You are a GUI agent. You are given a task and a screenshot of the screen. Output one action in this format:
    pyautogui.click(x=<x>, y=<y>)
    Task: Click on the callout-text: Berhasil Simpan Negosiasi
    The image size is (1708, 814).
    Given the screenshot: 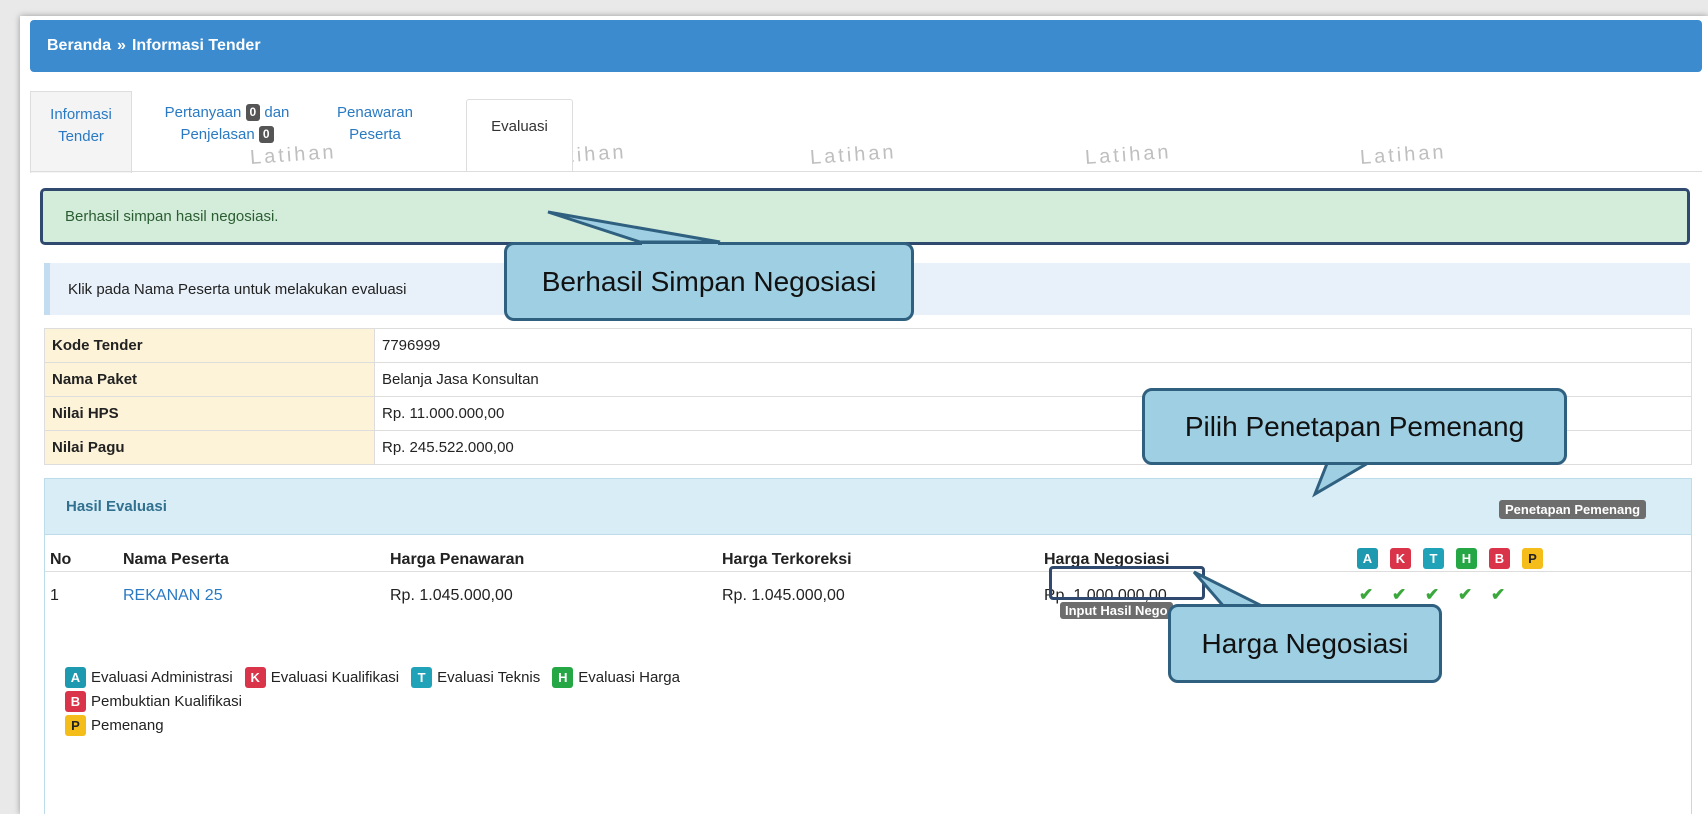 What is the action you would take?
    pyautogui.click(x=709, y=281)
    